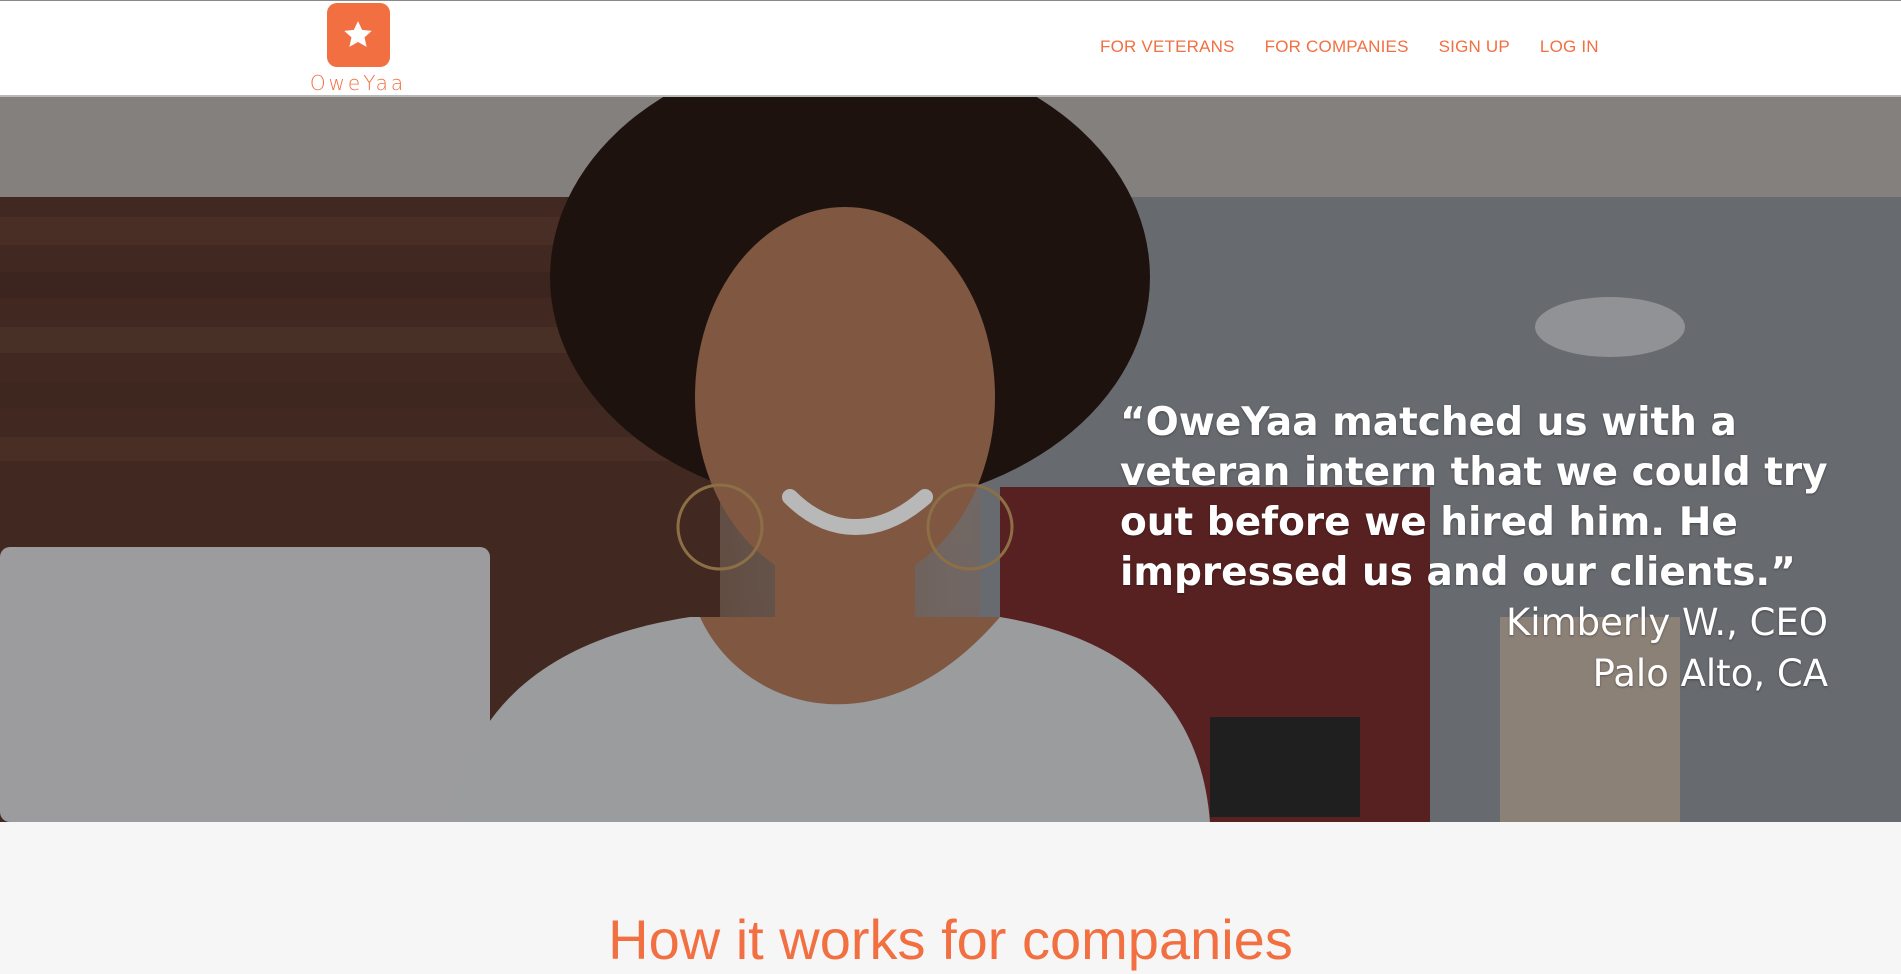  What do you see at coordinates (1710, 673) in the screenshot?
I see `attribution-location: Palo Alto, CA` at bounding box center [1710, 673].